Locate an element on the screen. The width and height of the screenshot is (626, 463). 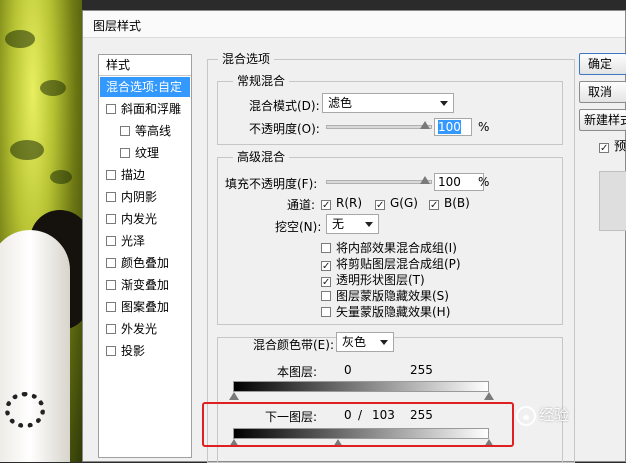
blend-interior-effects-checkbox is located at coordinates (326, 248).